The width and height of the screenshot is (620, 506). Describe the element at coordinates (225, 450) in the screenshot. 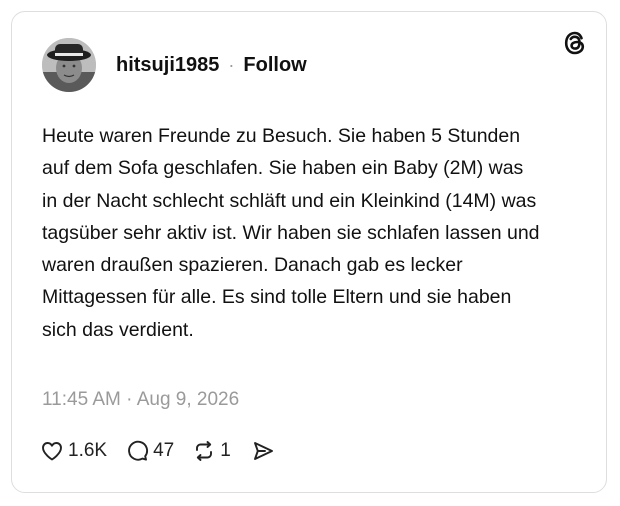

I see `repost-count: 1` at that location.